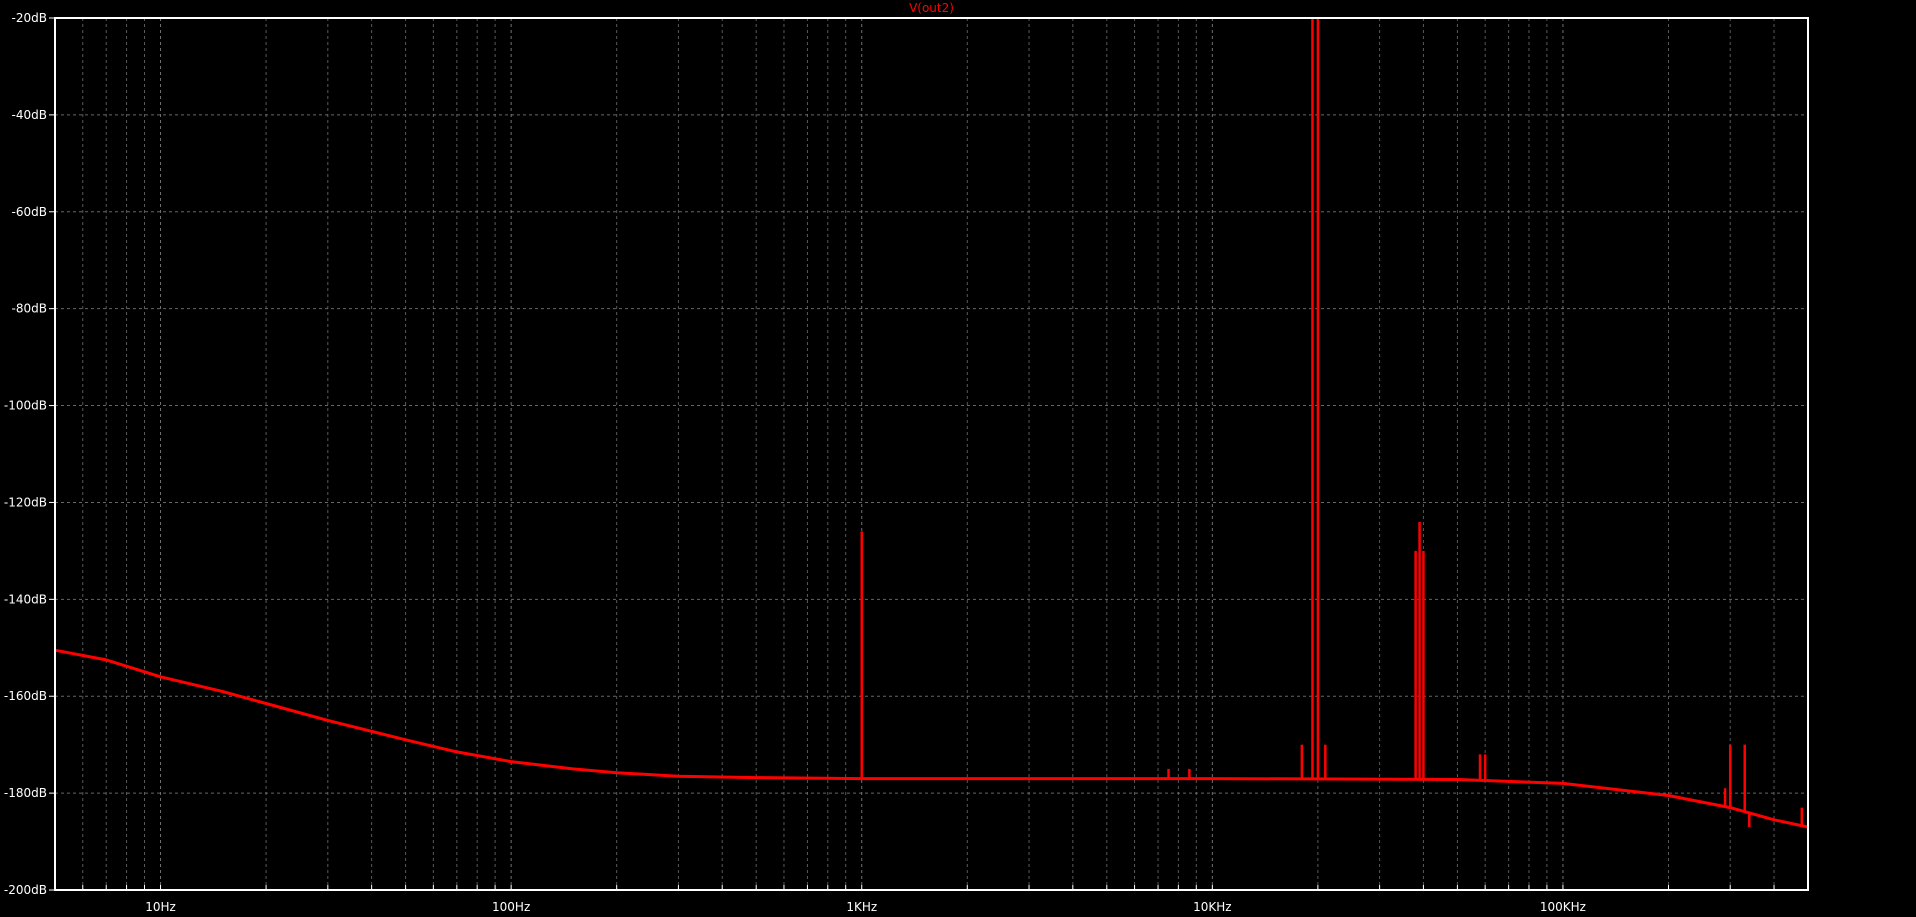 This screenshot has height=917, width=1916. I want to click on x-tick-label: 100Hz, so click(511, 907).